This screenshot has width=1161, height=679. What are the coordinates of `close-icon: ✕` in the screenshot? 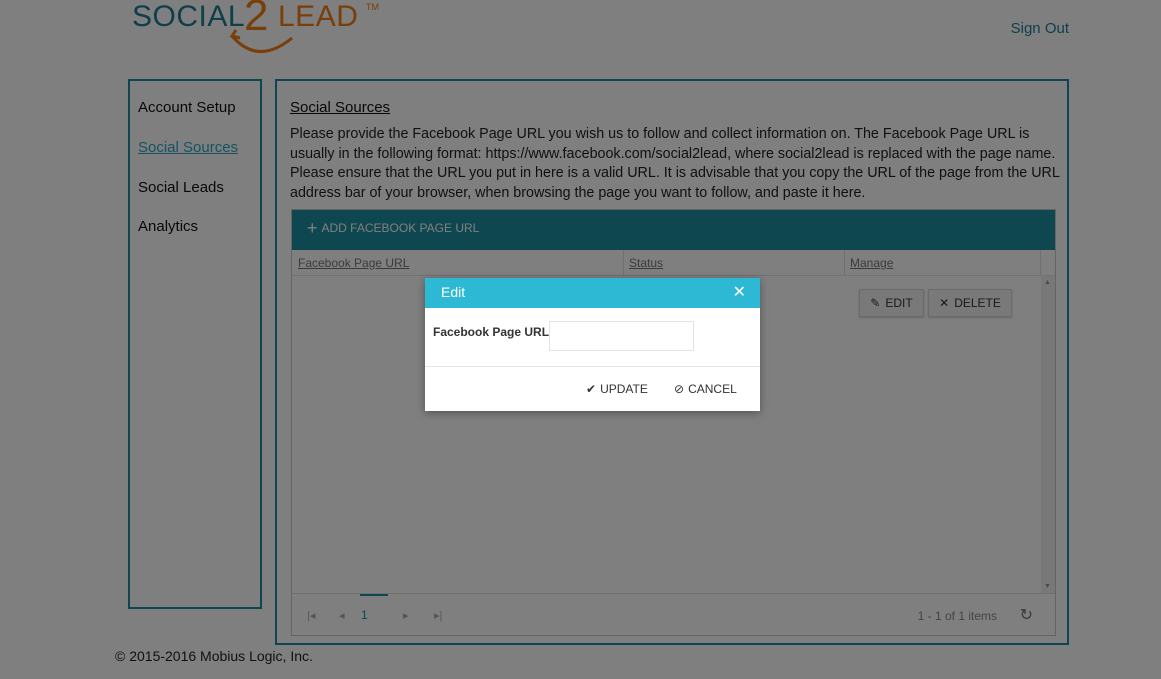 It's located at (739, 292).